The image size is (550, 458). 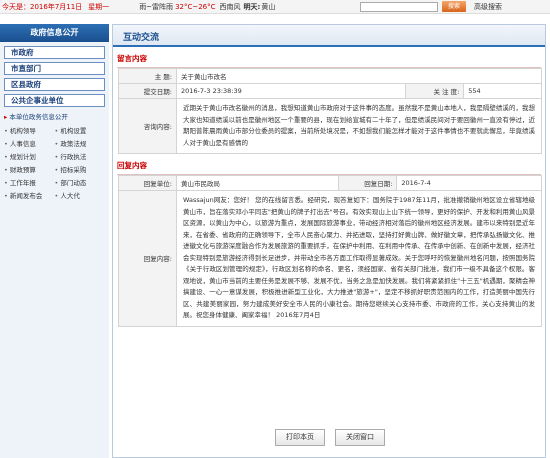 What do you see at coordinates (54, 100) in the screenshot?
I see `sidebar-item-public-institutions: 公共企事业单位` at bounding box center [54, 100].